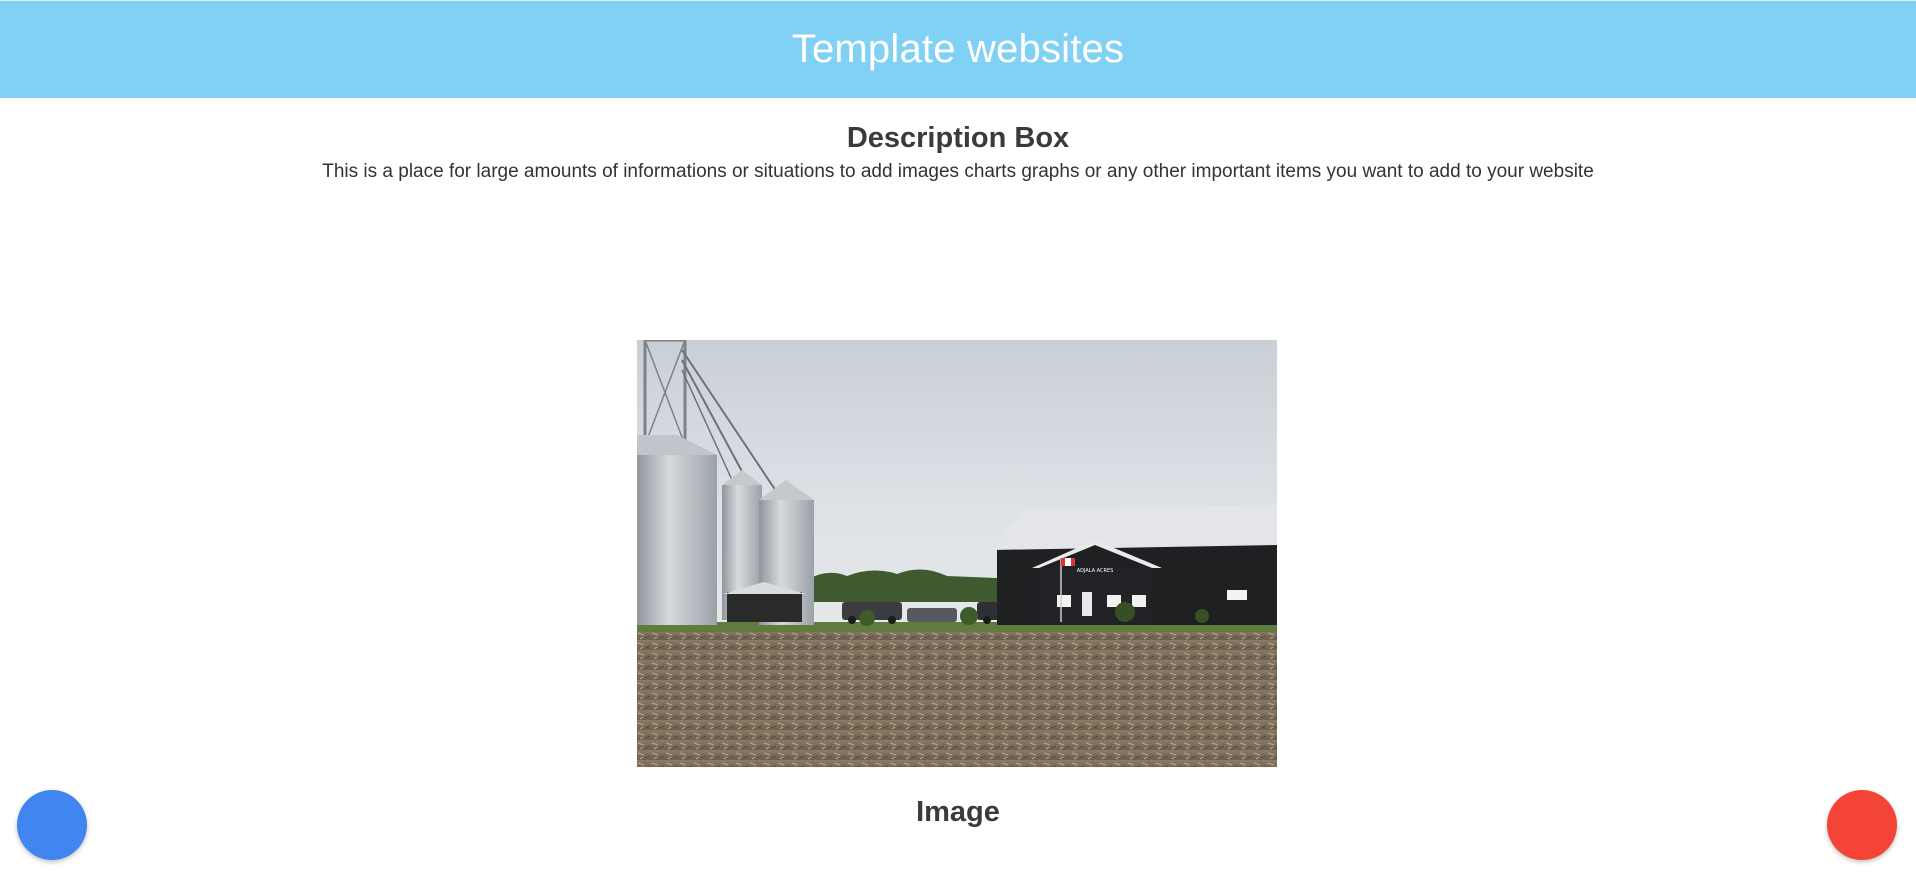 Image resolution: width=1916 pixels, height=877 pixels. I want to click on description-title: Description Box, so click(958, 138).